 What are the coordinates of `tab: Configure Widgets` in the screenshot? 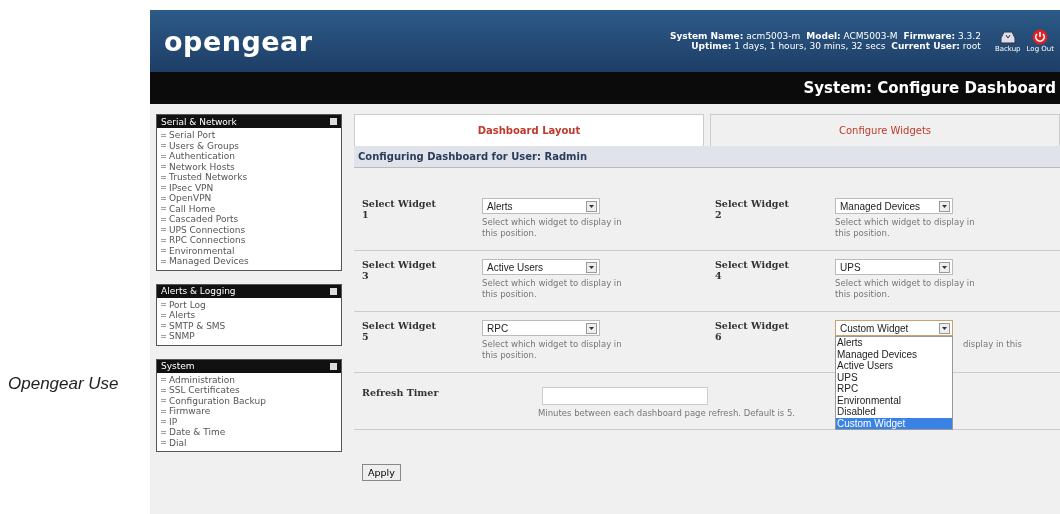 It's located at (885, 130).